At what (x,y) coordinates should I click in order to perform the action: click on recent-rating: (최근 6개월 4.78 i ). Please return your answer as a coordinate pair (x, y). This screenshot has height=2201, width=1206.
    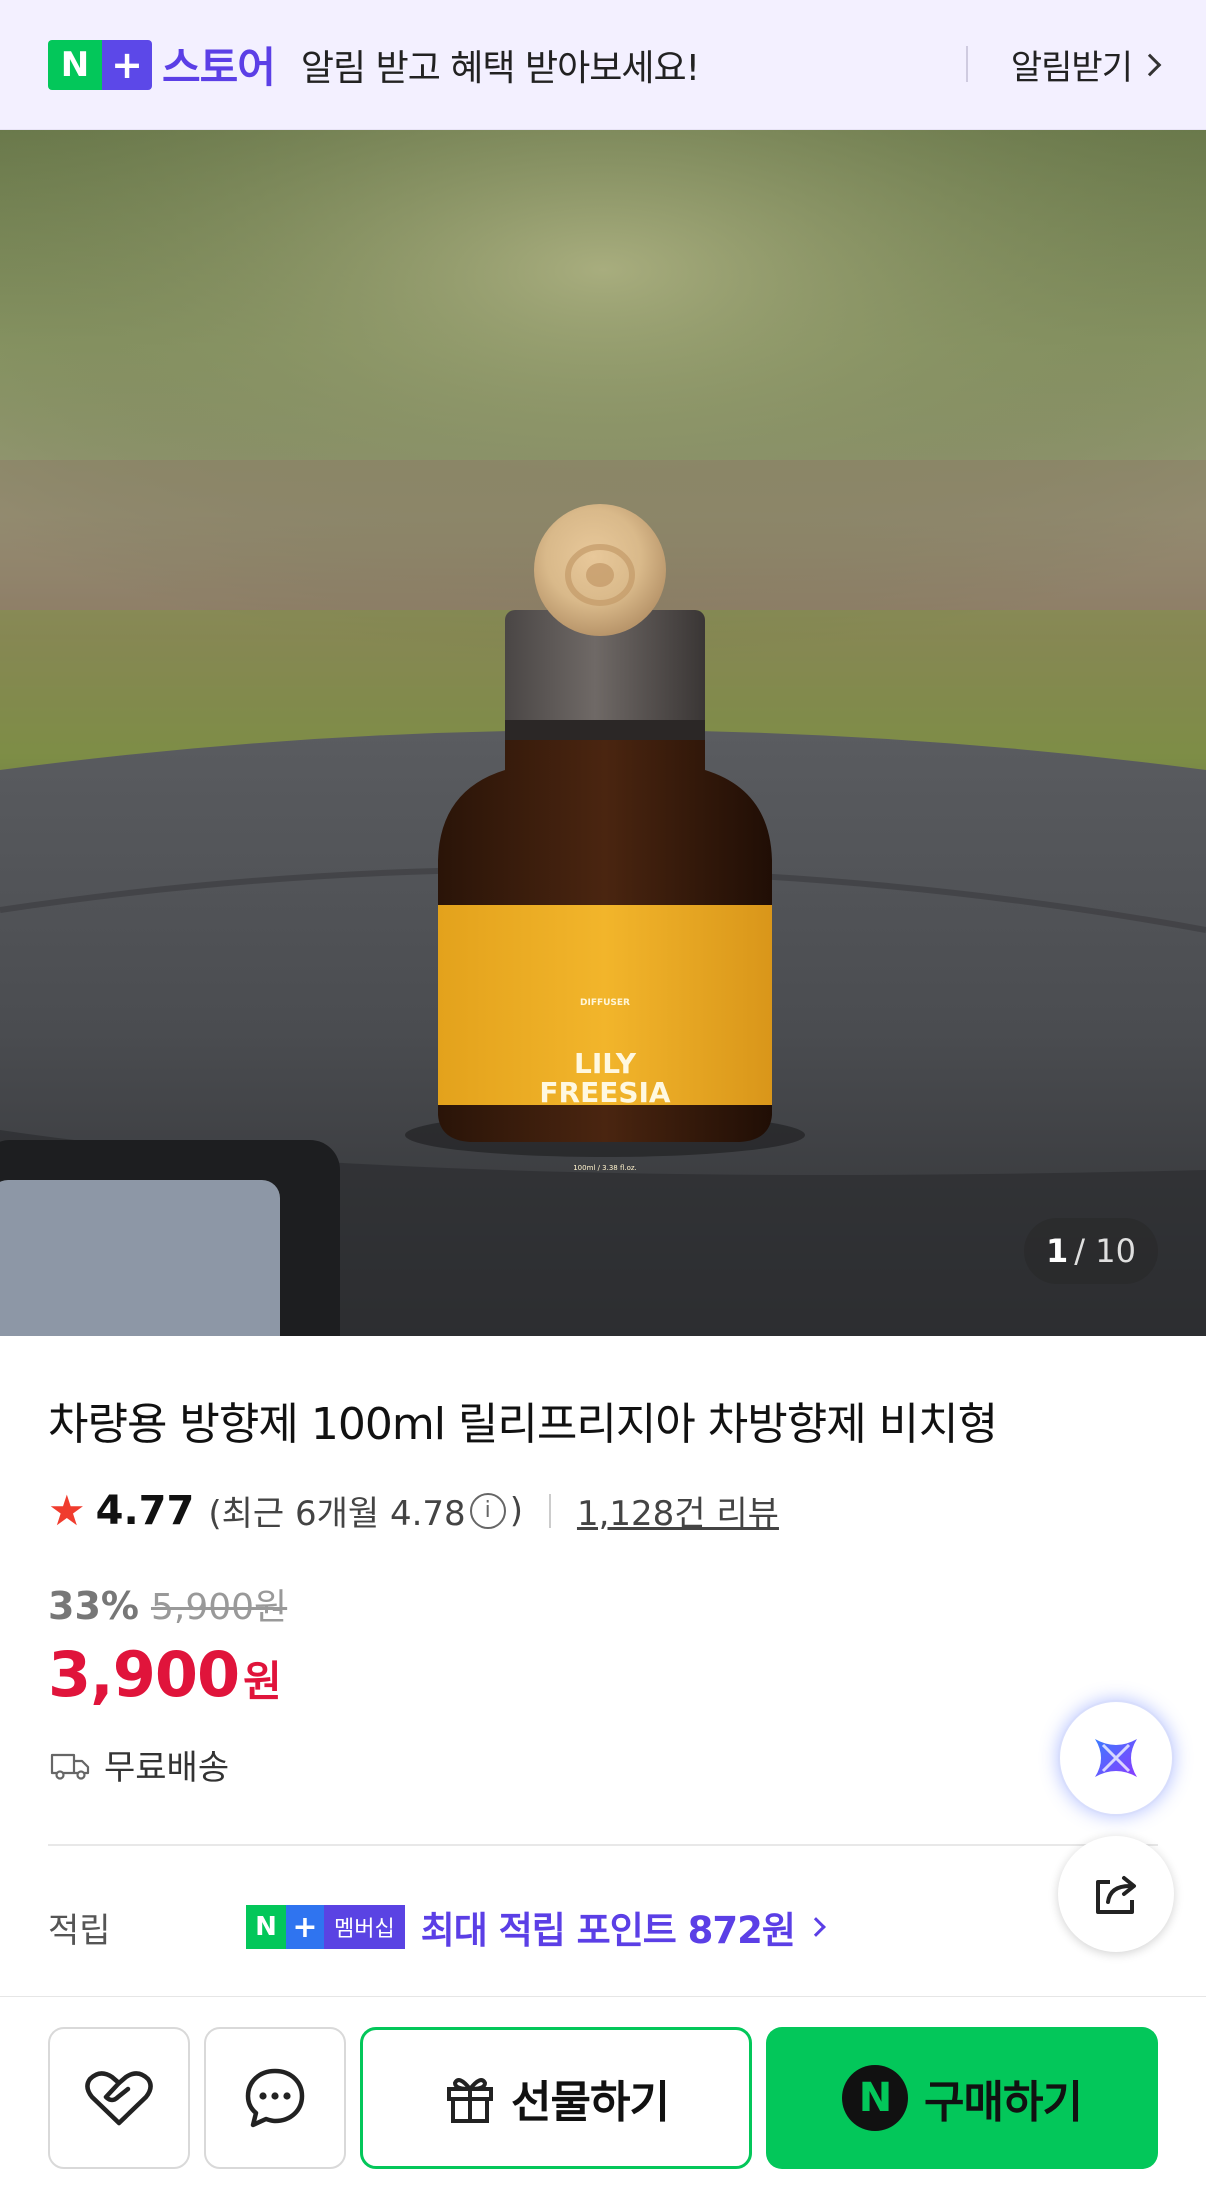
    Looking at the image, I should click on (365, 1510).